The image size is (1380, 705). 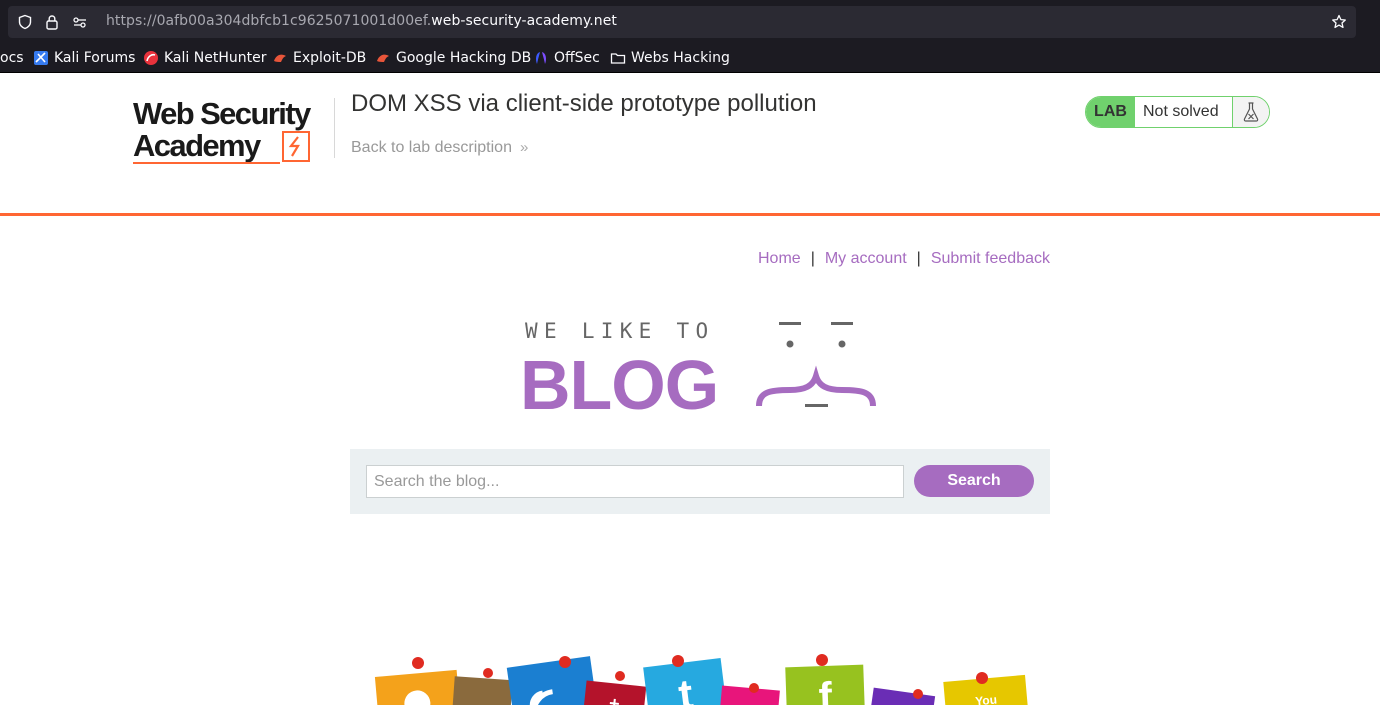 What do you see at coordinates (80, 22) in the screenshot?
I see `permissions-icon` at bounding box center [80, 22].